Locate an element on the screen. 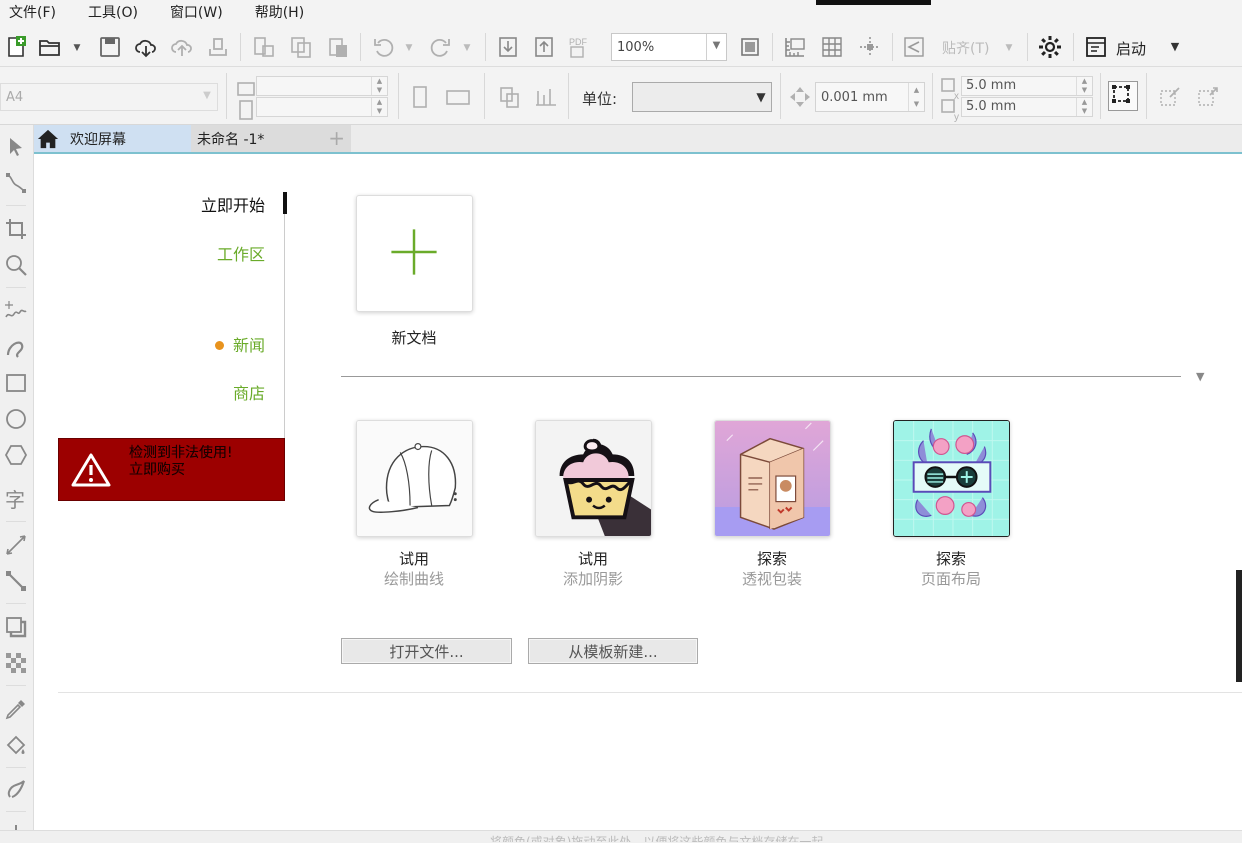 The height and width of the screenshot is (843, 1242). document-tabs: 欢迎屏幕 未命名 -1* + is located at coordinates (638, 139).